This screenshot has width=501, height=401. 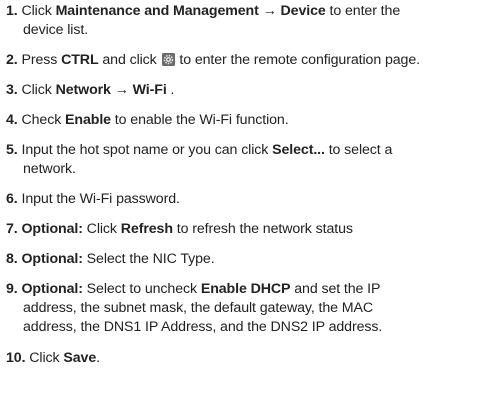 What do you see at coordinates (148, 259) in the screenshot?
I see `step-text: Select the NIC Type.` at bounding box center [148, 259].